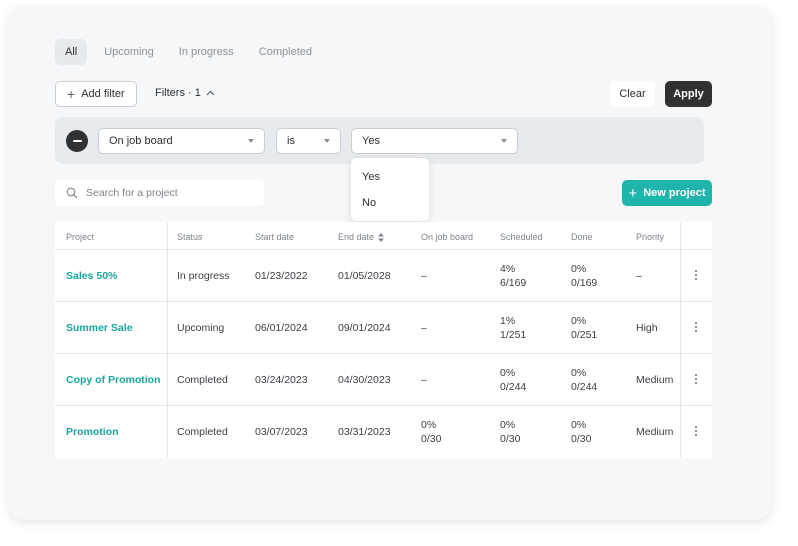 This screenshot has height=546, width=798. I want to click on priority-cell: –, so click(639, 276).